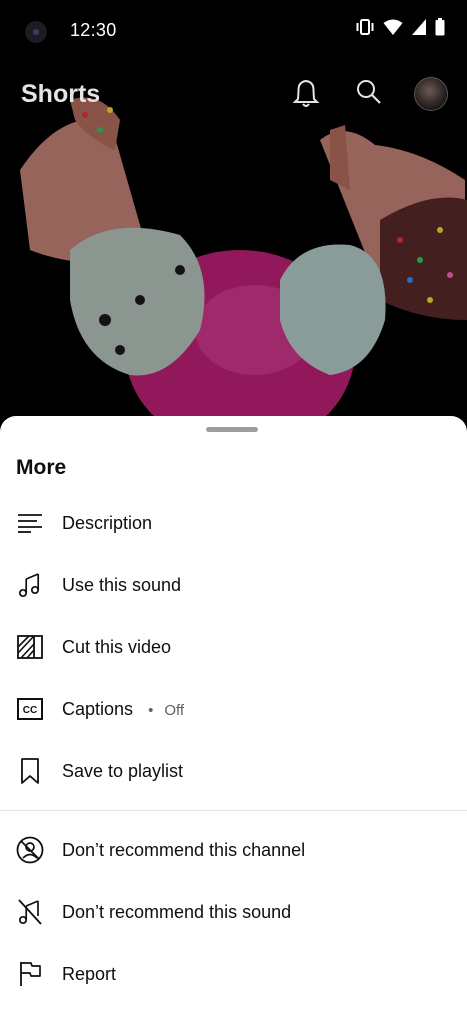 This screenshot has height=1024, width=467. Describe the element at coordinates (233, 974) in the screenshot. I see `menu-item-report: Report` at that location.